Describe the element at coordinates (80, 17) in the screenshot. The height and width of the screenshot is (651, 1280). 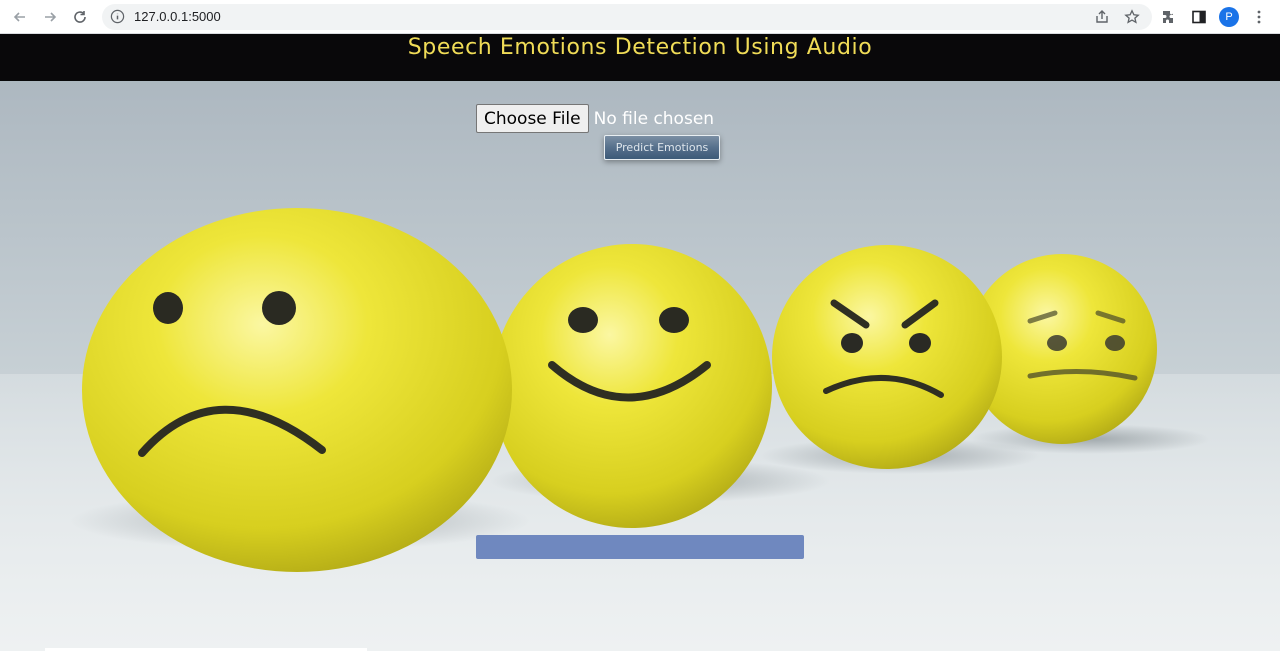
I see `reload-icon` at that location.